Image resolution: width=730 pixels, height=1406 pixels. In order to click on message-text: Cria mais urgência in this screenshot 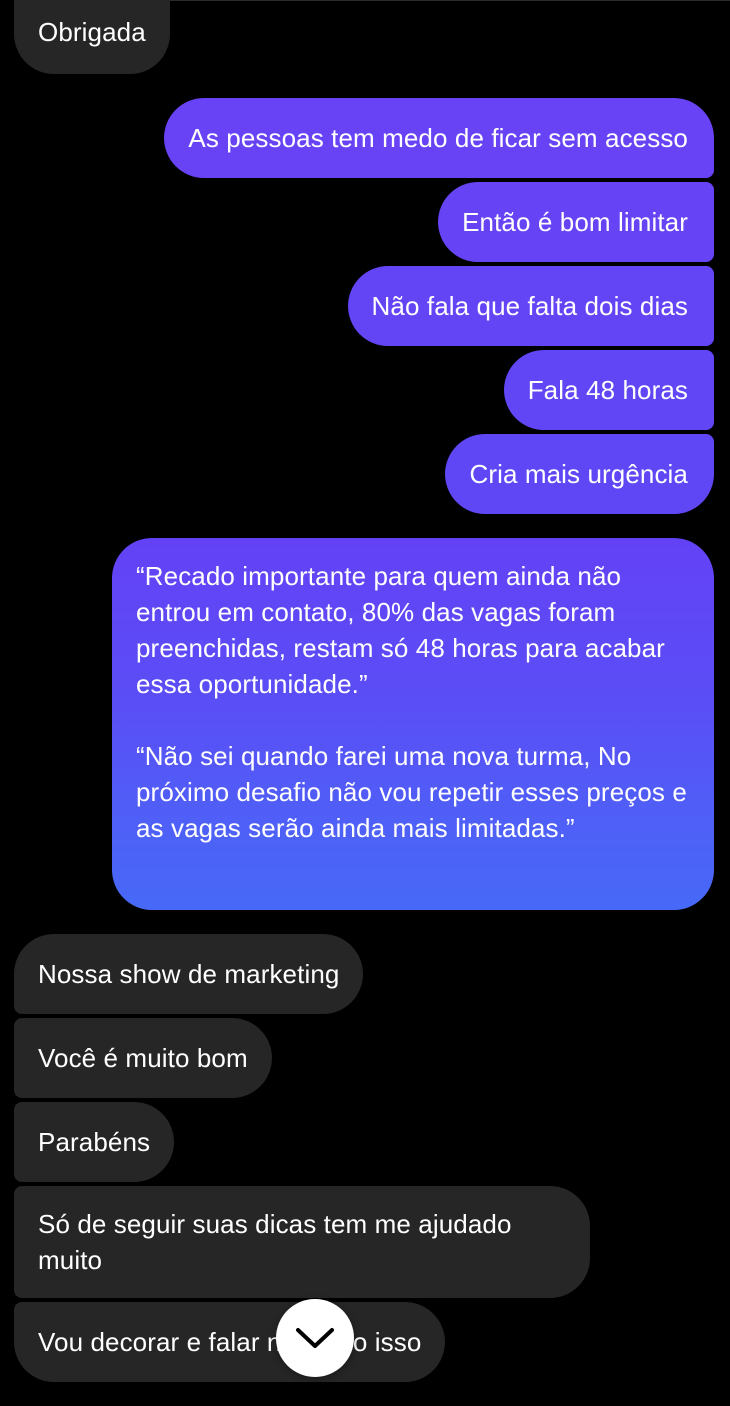, I will do `click(578, 474)`.